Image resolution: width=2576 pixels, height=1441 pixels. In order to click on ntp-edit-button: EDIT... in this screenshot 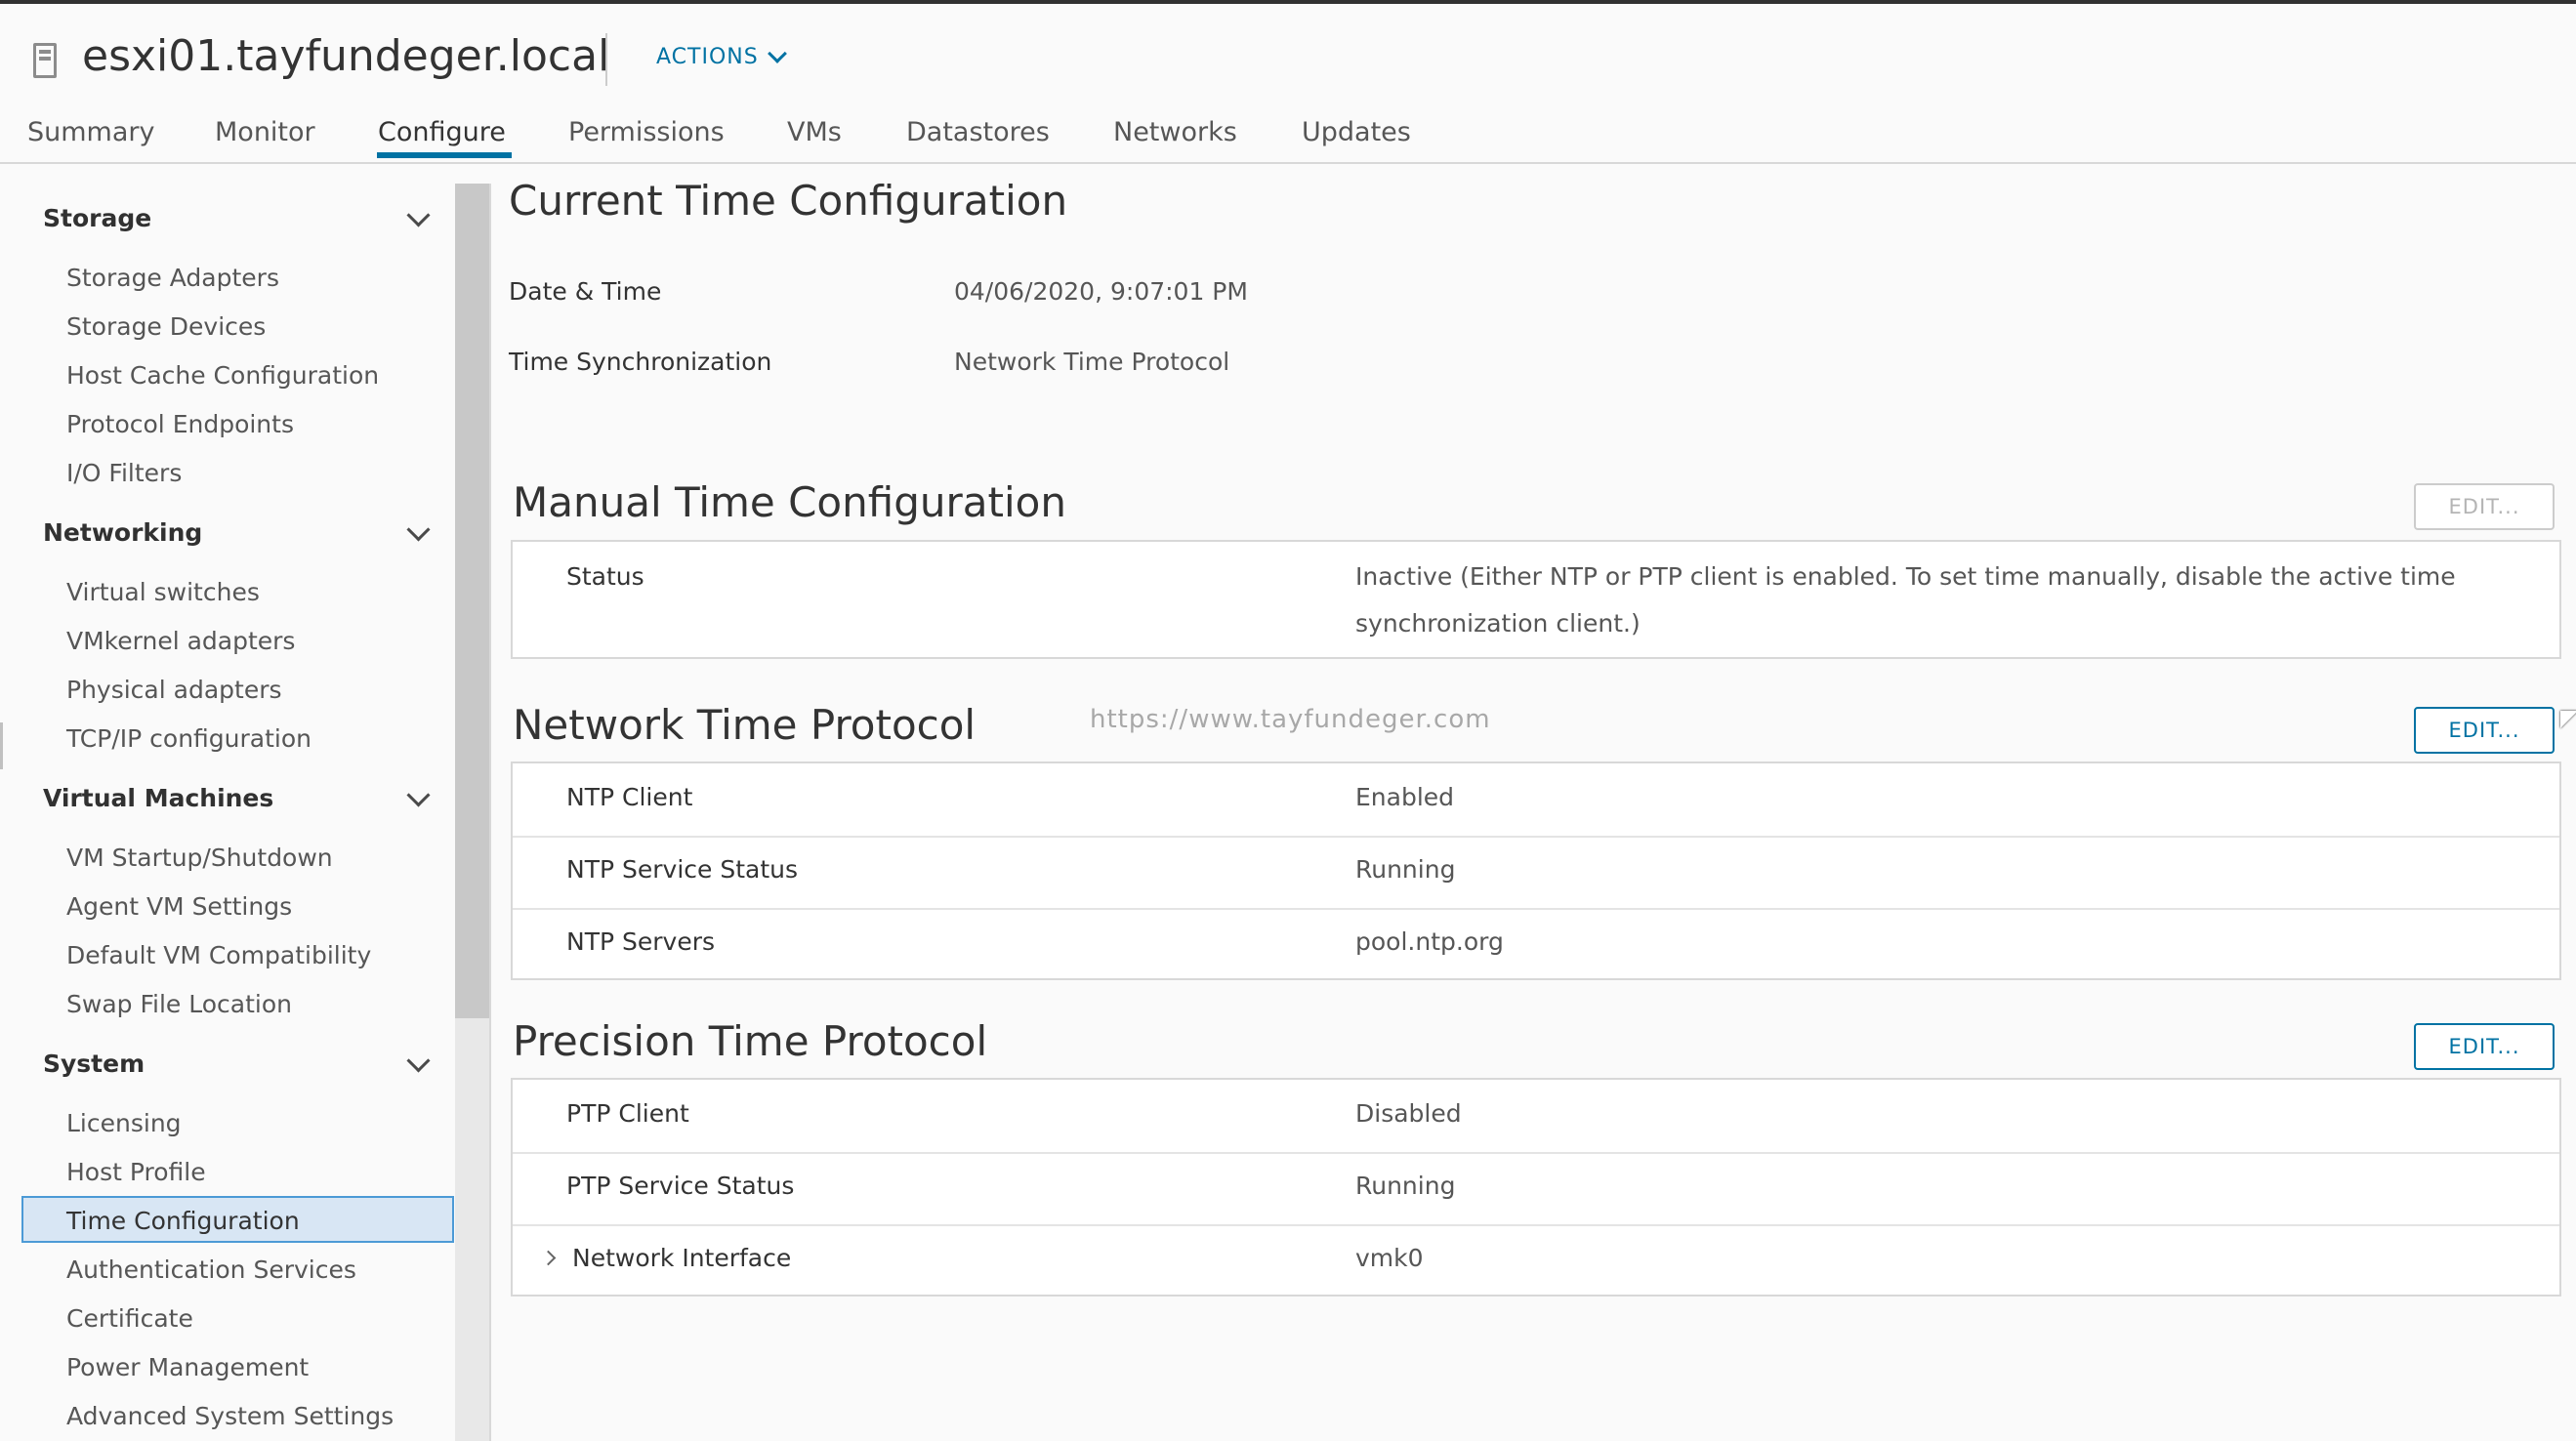, I will do `click(2485, 730)`.